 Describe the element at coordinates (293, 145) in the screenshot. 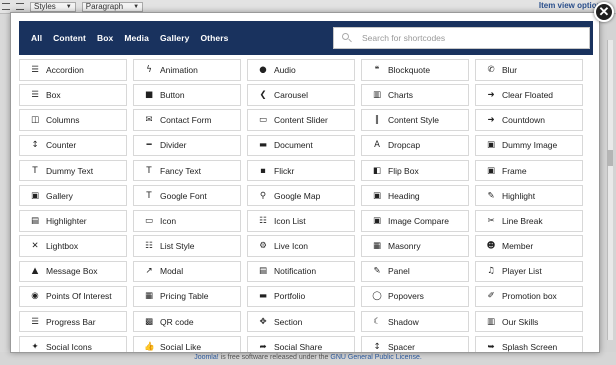

I see `shortcode-label: Document` at that location.